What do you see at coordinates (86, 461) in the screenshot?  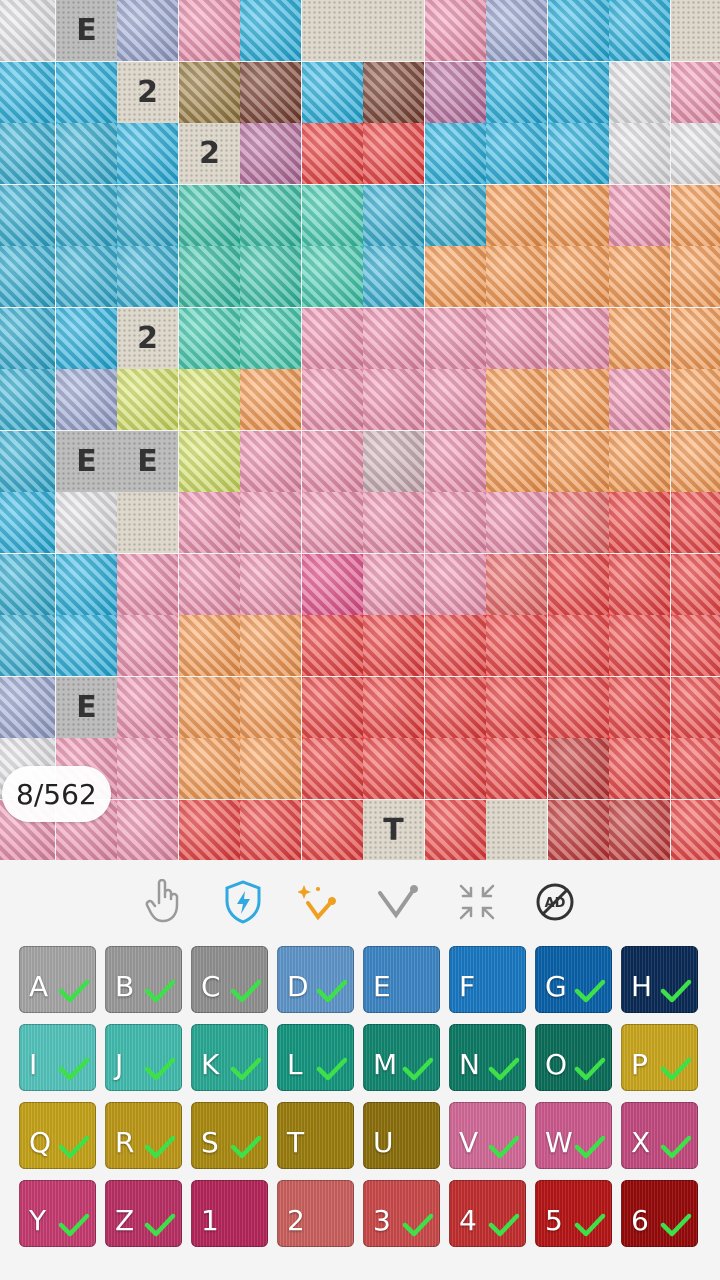 I see `empty-stitch-cell: E` at bounding box center [86, 461].